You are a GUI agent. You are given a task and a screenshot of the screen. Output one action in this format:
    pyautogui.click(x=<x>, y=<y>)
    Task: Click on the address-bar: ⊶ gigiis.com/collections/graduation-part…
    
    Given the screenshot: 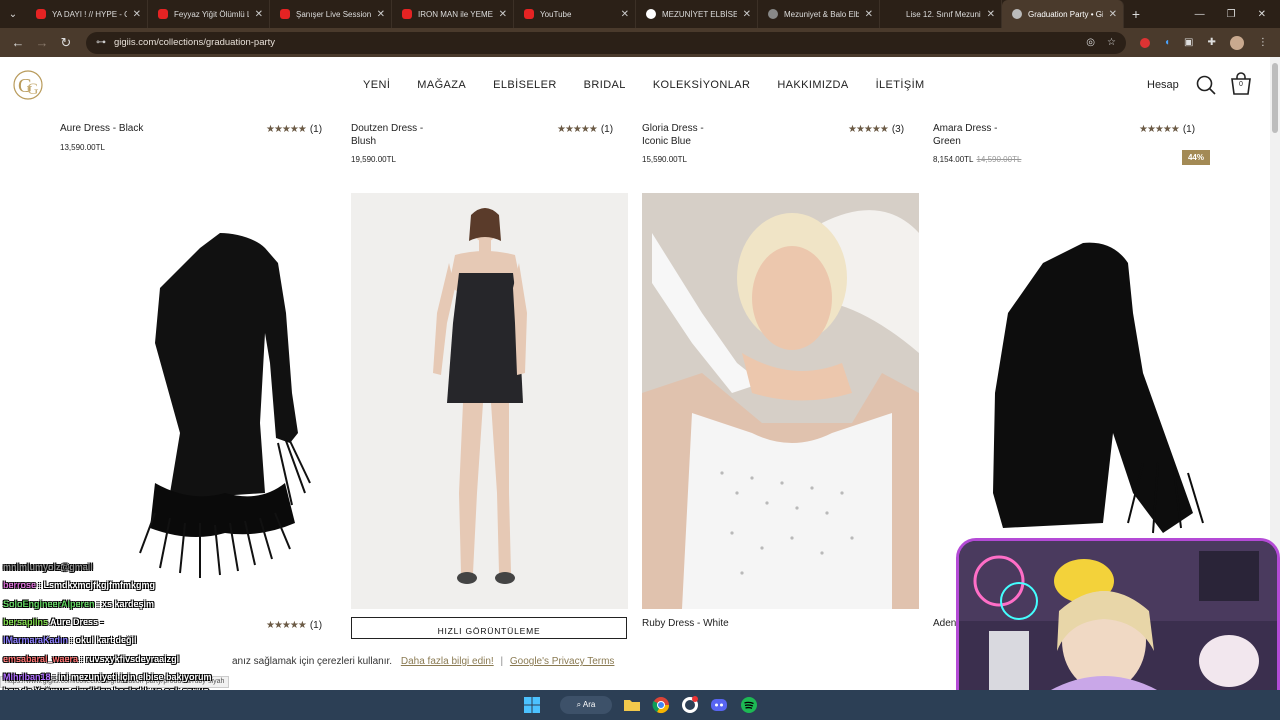 What is the action you would take?
    pyautogui.click(x=606, y=42)
    